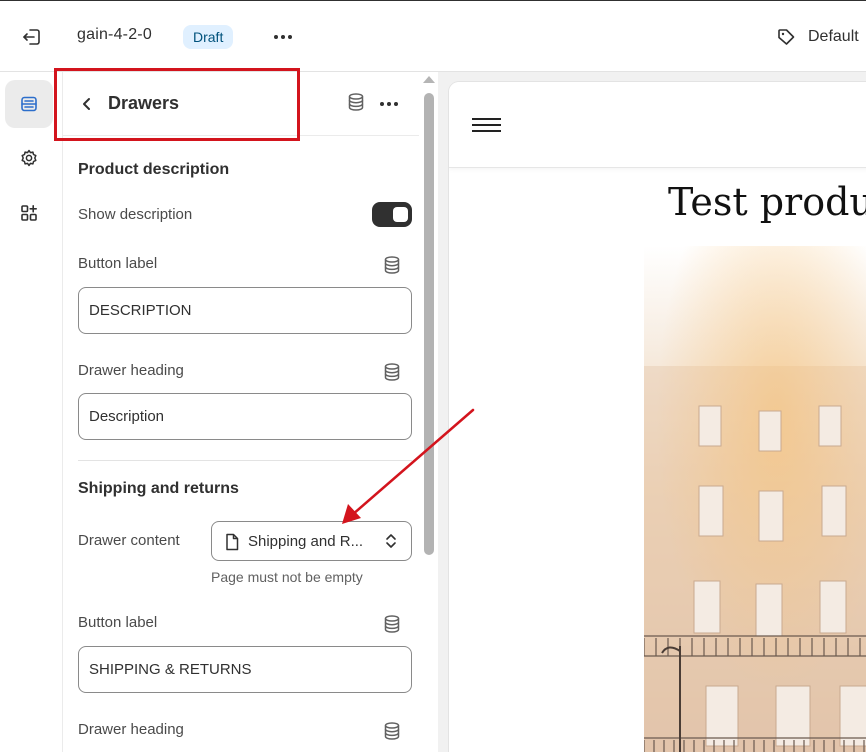 The image size is (866, 752). What do you see at coordinates (392, 214) in the screenshot?
I see `show-description-toggle` at bounding box center [392, 214].